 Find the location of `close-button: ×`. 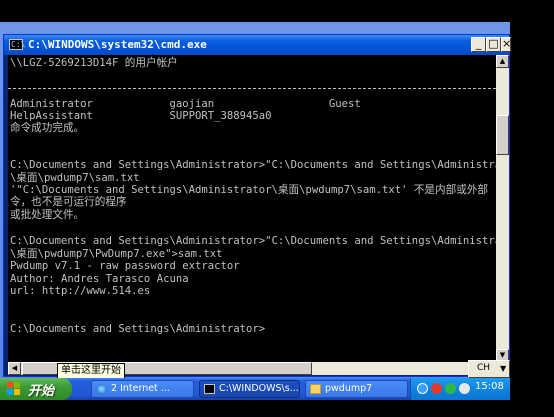

close-button: × is located at coordinates (506, 44).